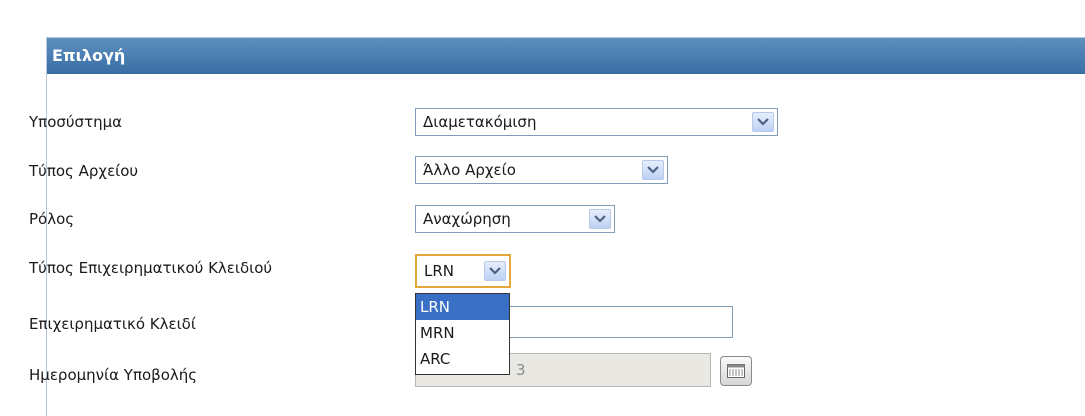 The image size is (1085, 416). Describe the element at coordinates (515, 219) in the screenshot. I see `role-select: Αναχώρηση` at that location.